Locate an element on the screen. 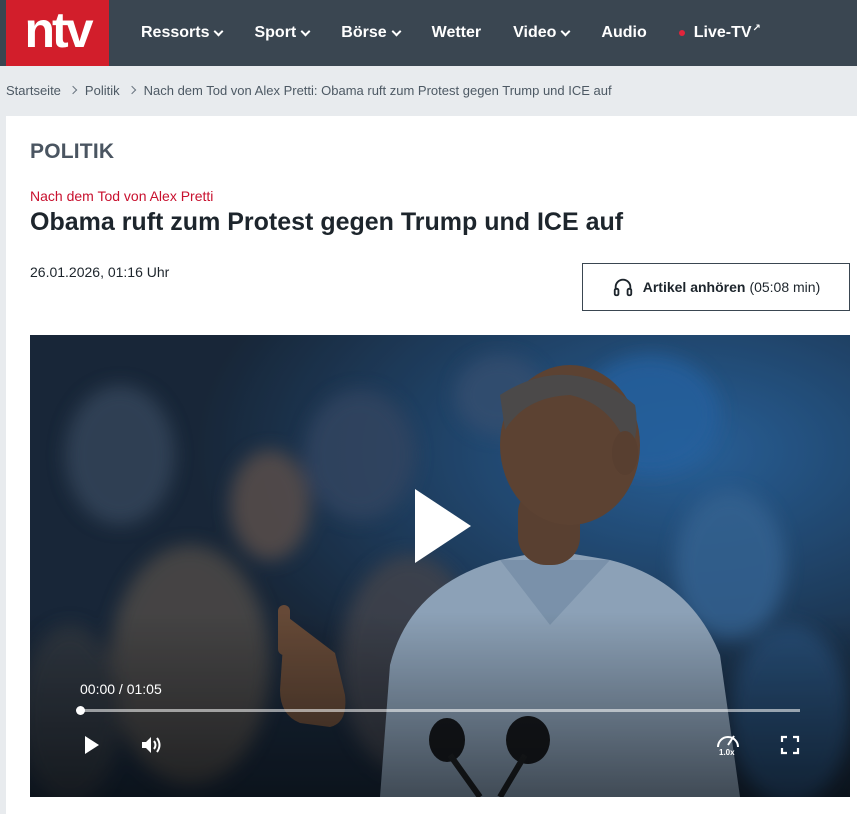 The image size is (857, 814). listen-article-button: Artikel anhören (05:08 min) is located at coordinates (716, 287).